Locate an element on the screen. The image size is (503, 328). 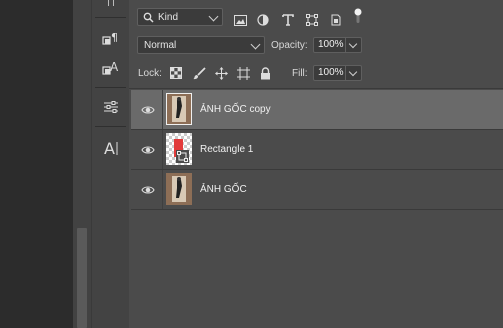
opacity-dropdown-button is located at coordinates (354, 45).